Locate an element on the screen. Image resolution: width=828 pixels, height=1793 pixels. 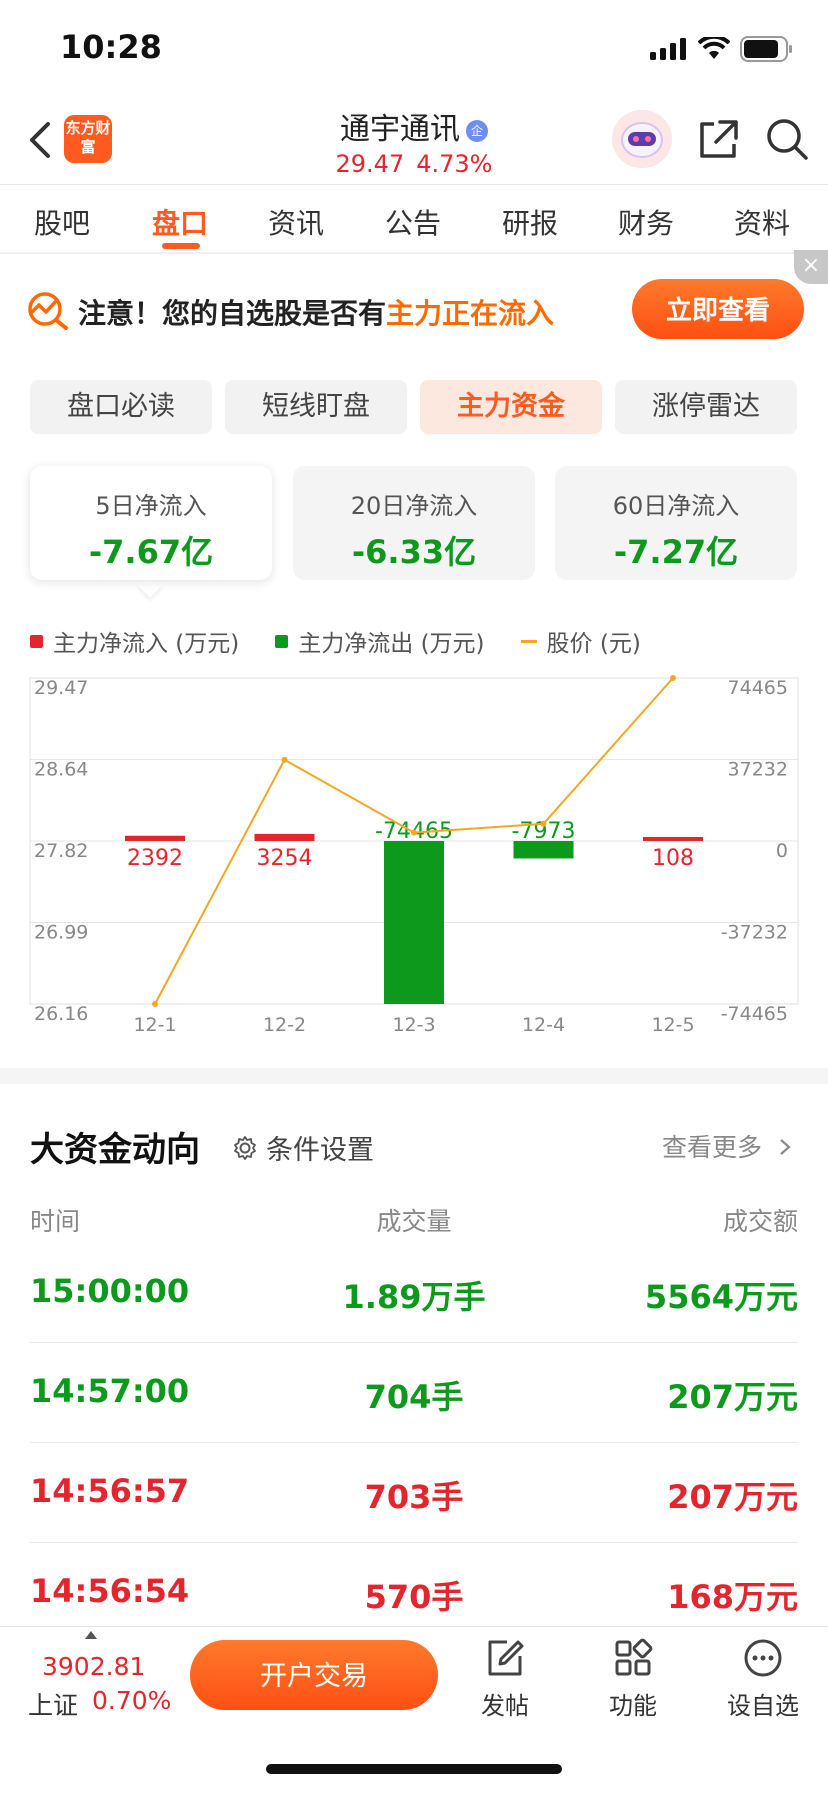
right-axis-tick: 37232 is located at coordinates (758, 770).